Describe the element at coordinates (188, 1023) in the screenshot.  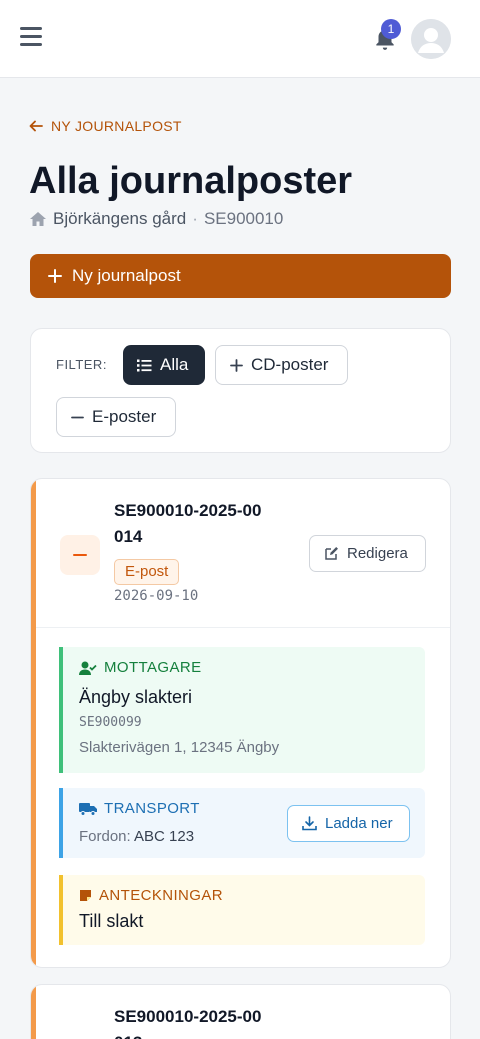
I see `entry-id: SE900010-2025-00013` at that location.